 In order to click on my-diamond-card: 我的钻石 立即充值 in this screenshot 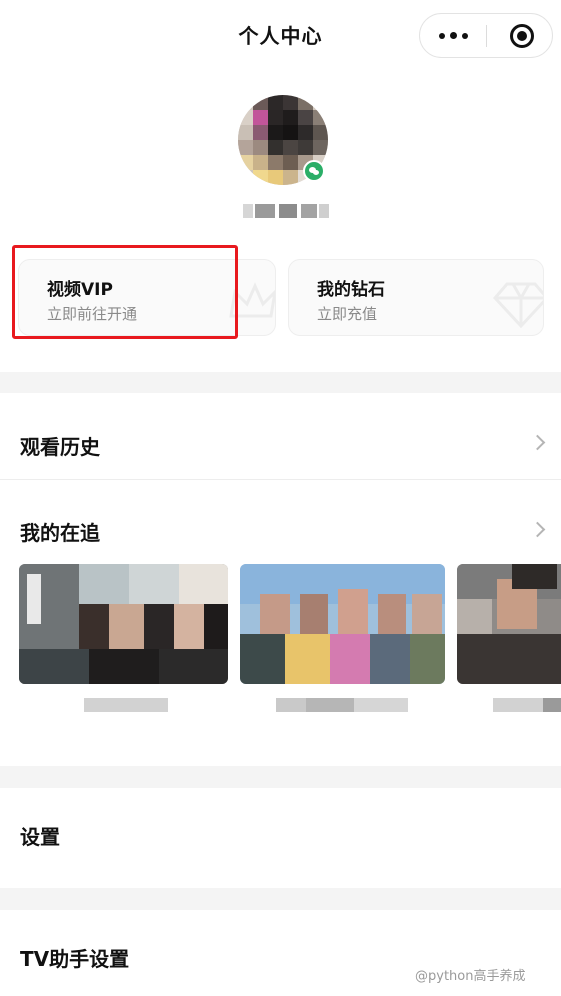, I will do `click(416, 297)`.